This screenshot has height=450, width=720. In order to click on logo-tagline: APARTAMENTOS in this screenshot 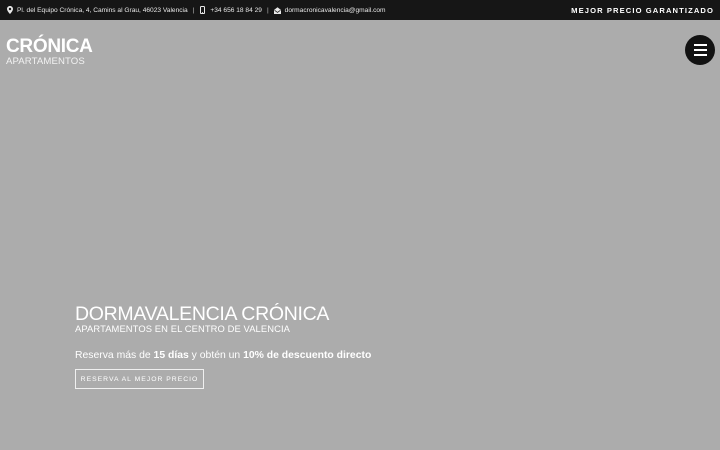, I will do `click(45, 61)`.